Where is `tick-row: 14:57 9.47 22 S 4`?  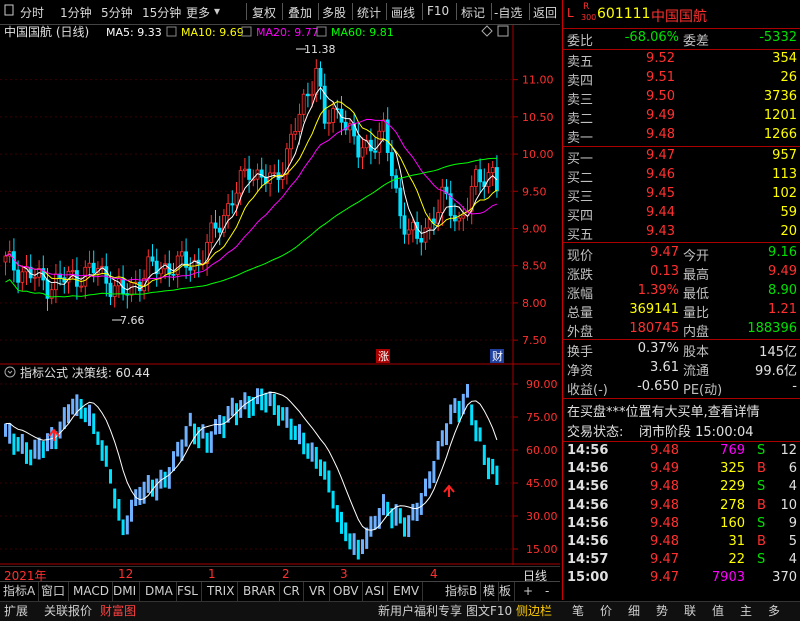 tick-row: 14:57 9.47 22 S 4 is located at coordinates (681, 561).